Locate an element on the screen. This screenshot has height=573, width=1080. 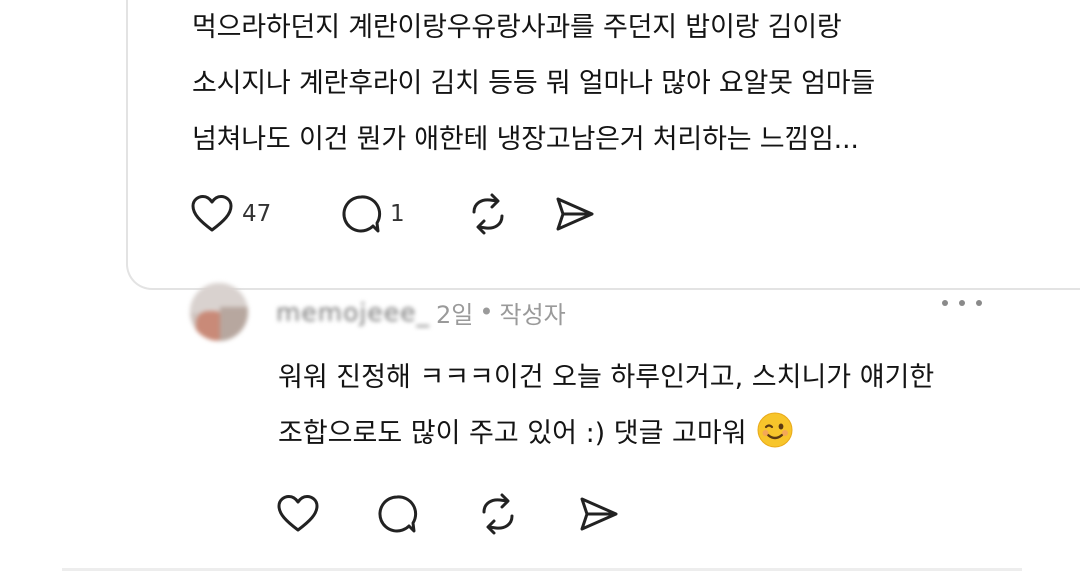
winking-face-icon is located at coordinates (775, 430).